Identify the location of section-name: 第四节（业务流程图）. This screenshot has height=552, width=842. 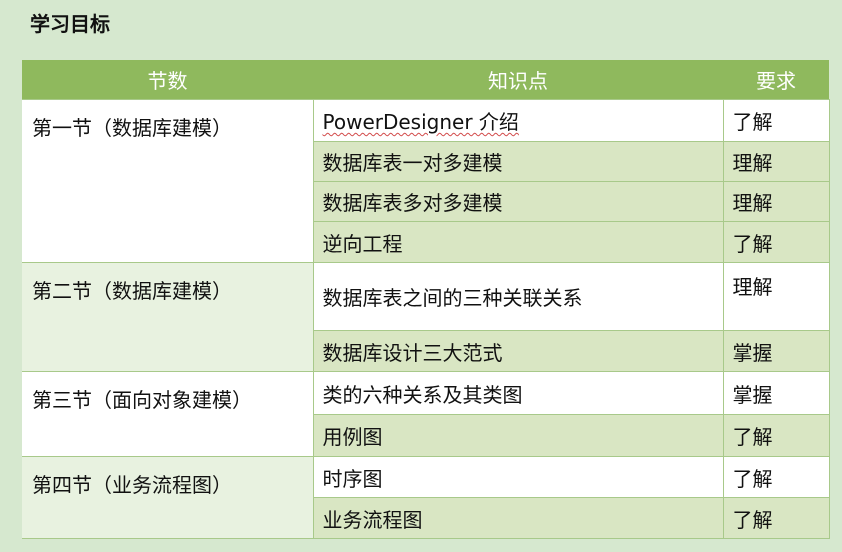
(168, 497).